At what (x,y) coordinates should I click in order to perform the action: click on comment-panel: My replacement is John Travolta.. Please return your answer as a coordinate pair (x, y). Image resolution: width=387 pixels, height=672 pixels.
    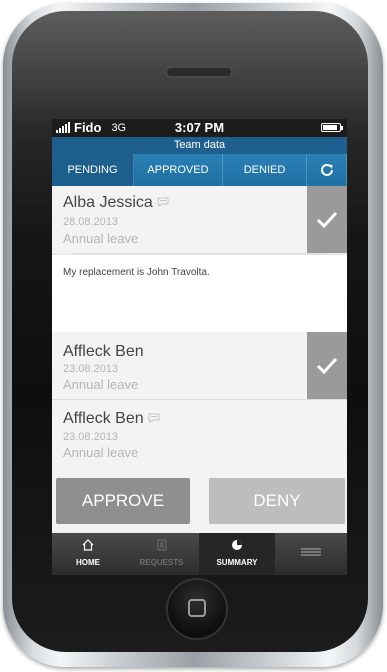
    Looking at the image, I should click on (199, 293).